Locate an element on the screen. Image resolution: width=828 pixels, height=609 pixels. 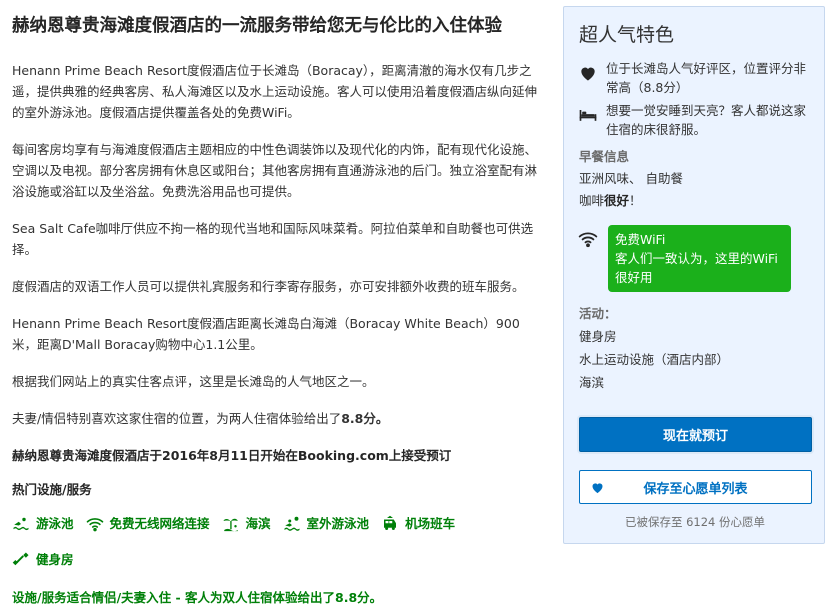
activity-item: 水上运动设施（酒店内部） is located at coordinates (654, 359).